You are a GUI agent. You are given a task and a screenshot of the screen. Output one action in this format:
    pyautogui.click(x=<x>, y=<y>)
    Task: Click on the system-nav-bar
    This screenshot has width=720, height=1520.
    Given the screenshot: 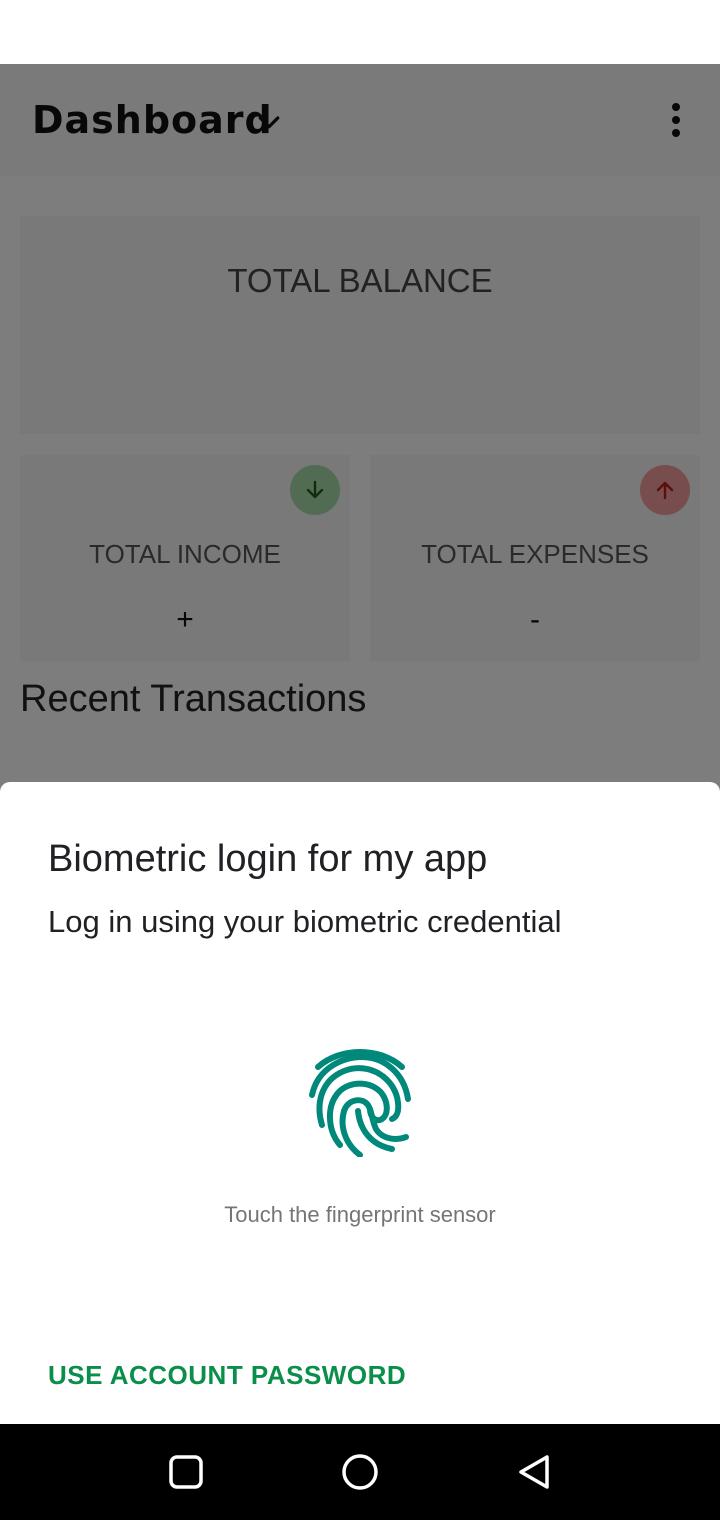 What is the action you would take?
    pyautogui.click(x=360, y=1472)
    